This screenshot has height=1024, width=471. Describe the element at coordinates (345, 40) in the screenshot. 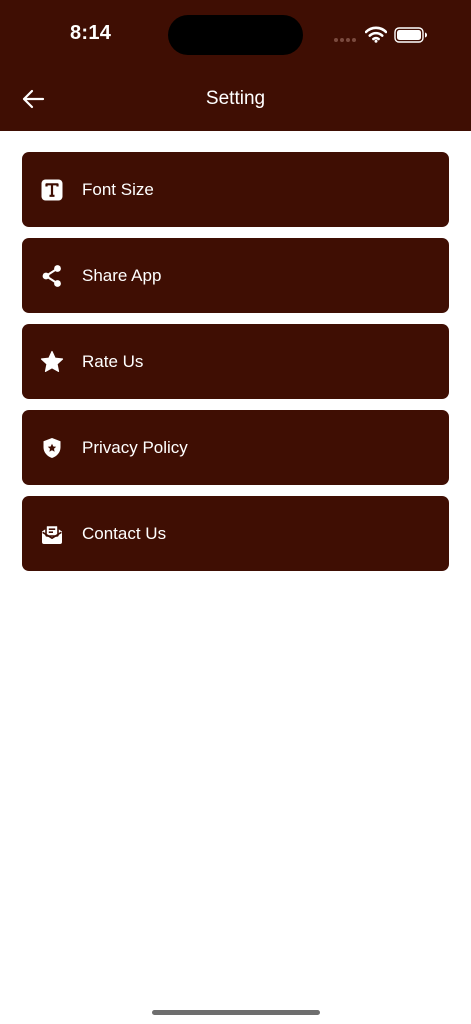

I see `cellular-signal-icon` at that location.